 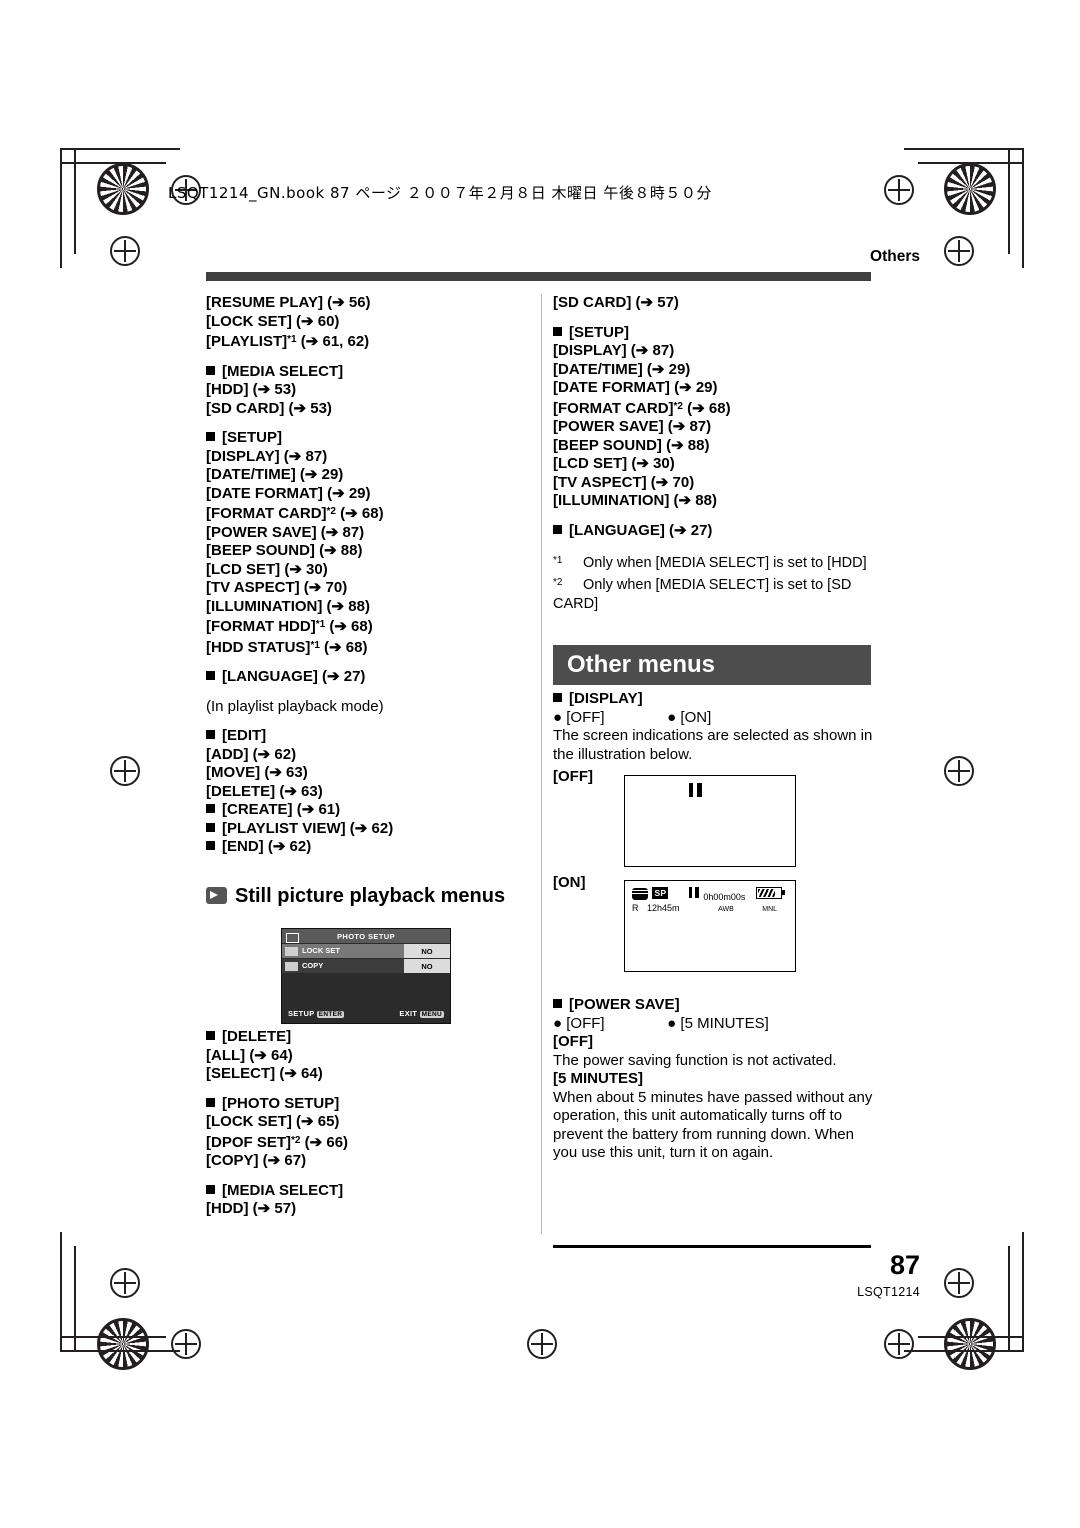 What do you see at coordinates (269, 408) in the screenshot?
I see `menu-item: [SD CARD] (➔ 53)` at bounding box center [269, 408].